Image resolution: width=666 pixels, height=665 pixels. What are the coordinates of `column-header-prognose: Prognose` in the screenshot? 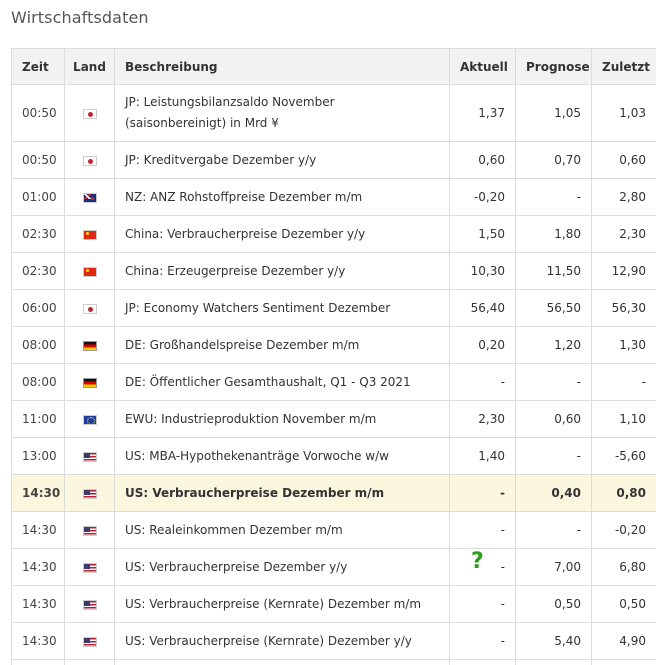 It's located at (553, 66).